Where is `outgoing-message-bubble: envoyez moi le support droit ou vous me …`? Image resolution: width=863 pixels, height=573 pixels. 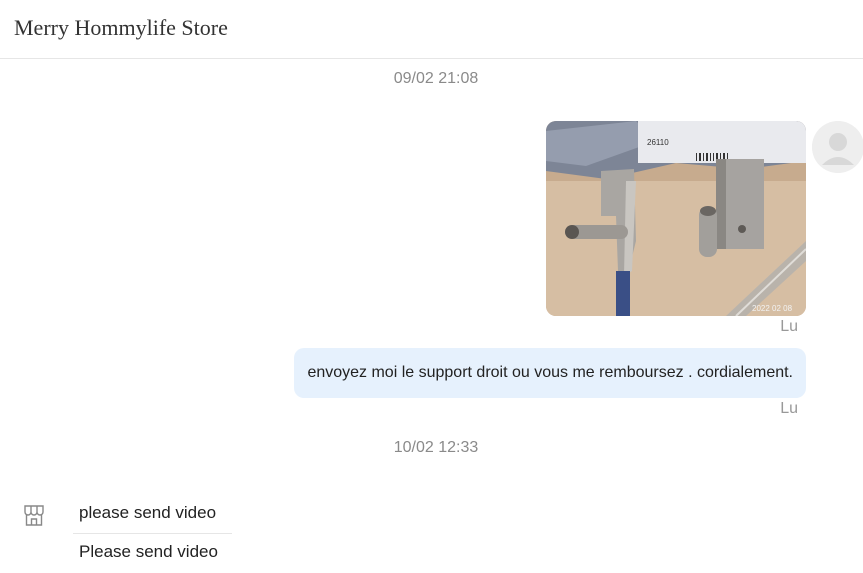 outgoing-message-bubble: envoyez moi le support droit ou vous me … is located at coordinates (550, 373).